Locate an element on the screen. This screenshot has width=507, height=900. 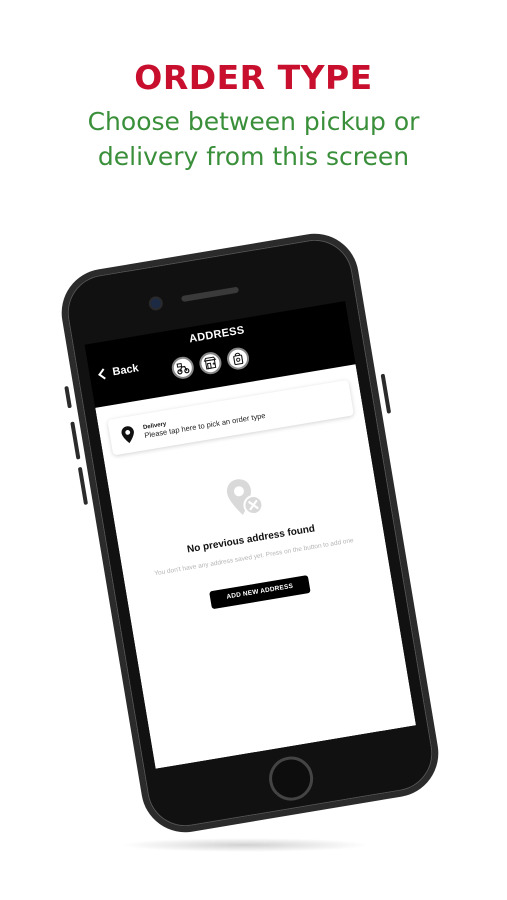
back-button: Back is located at coordinates (119, 371).